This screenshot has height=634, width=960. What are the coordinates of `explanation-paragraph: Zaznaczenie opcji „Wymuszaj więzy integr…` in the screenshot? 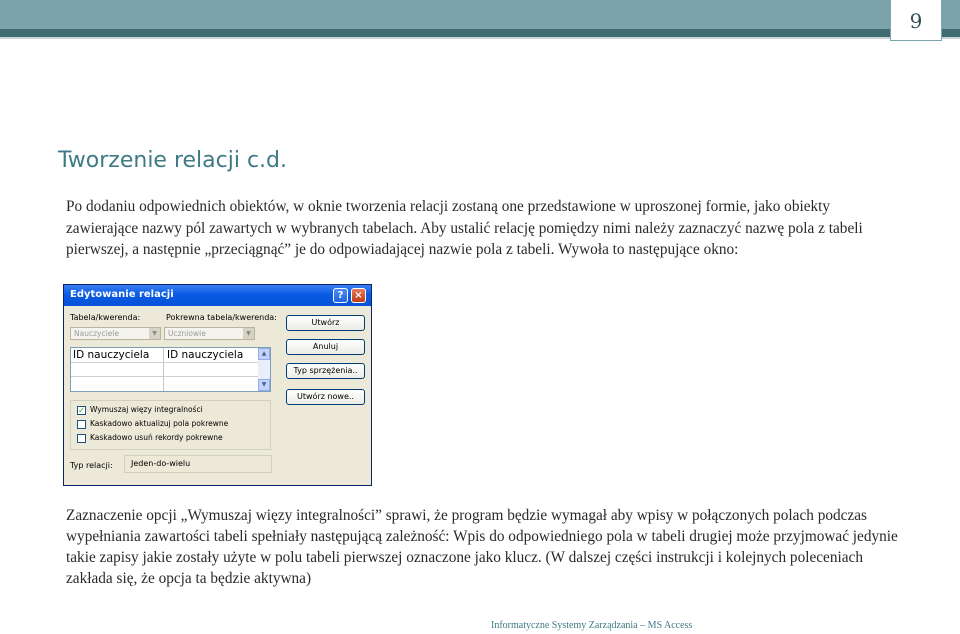 It's located at (482, 547).